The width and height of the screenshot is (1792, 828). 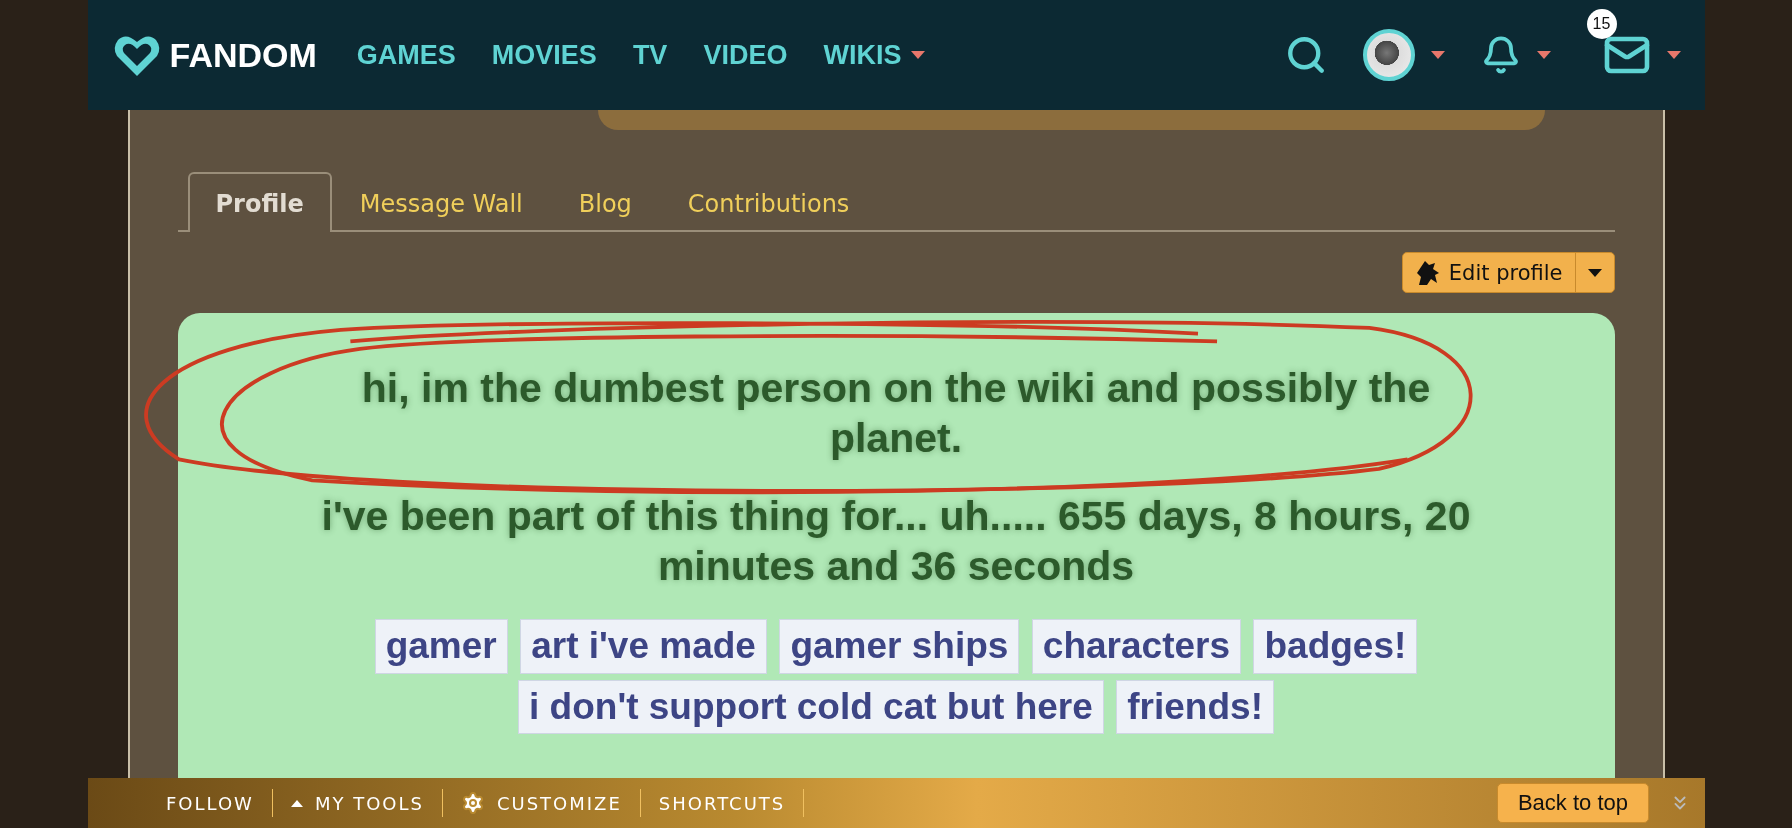 I want to click on notification-count: 15, so click(x=1601, y=24).